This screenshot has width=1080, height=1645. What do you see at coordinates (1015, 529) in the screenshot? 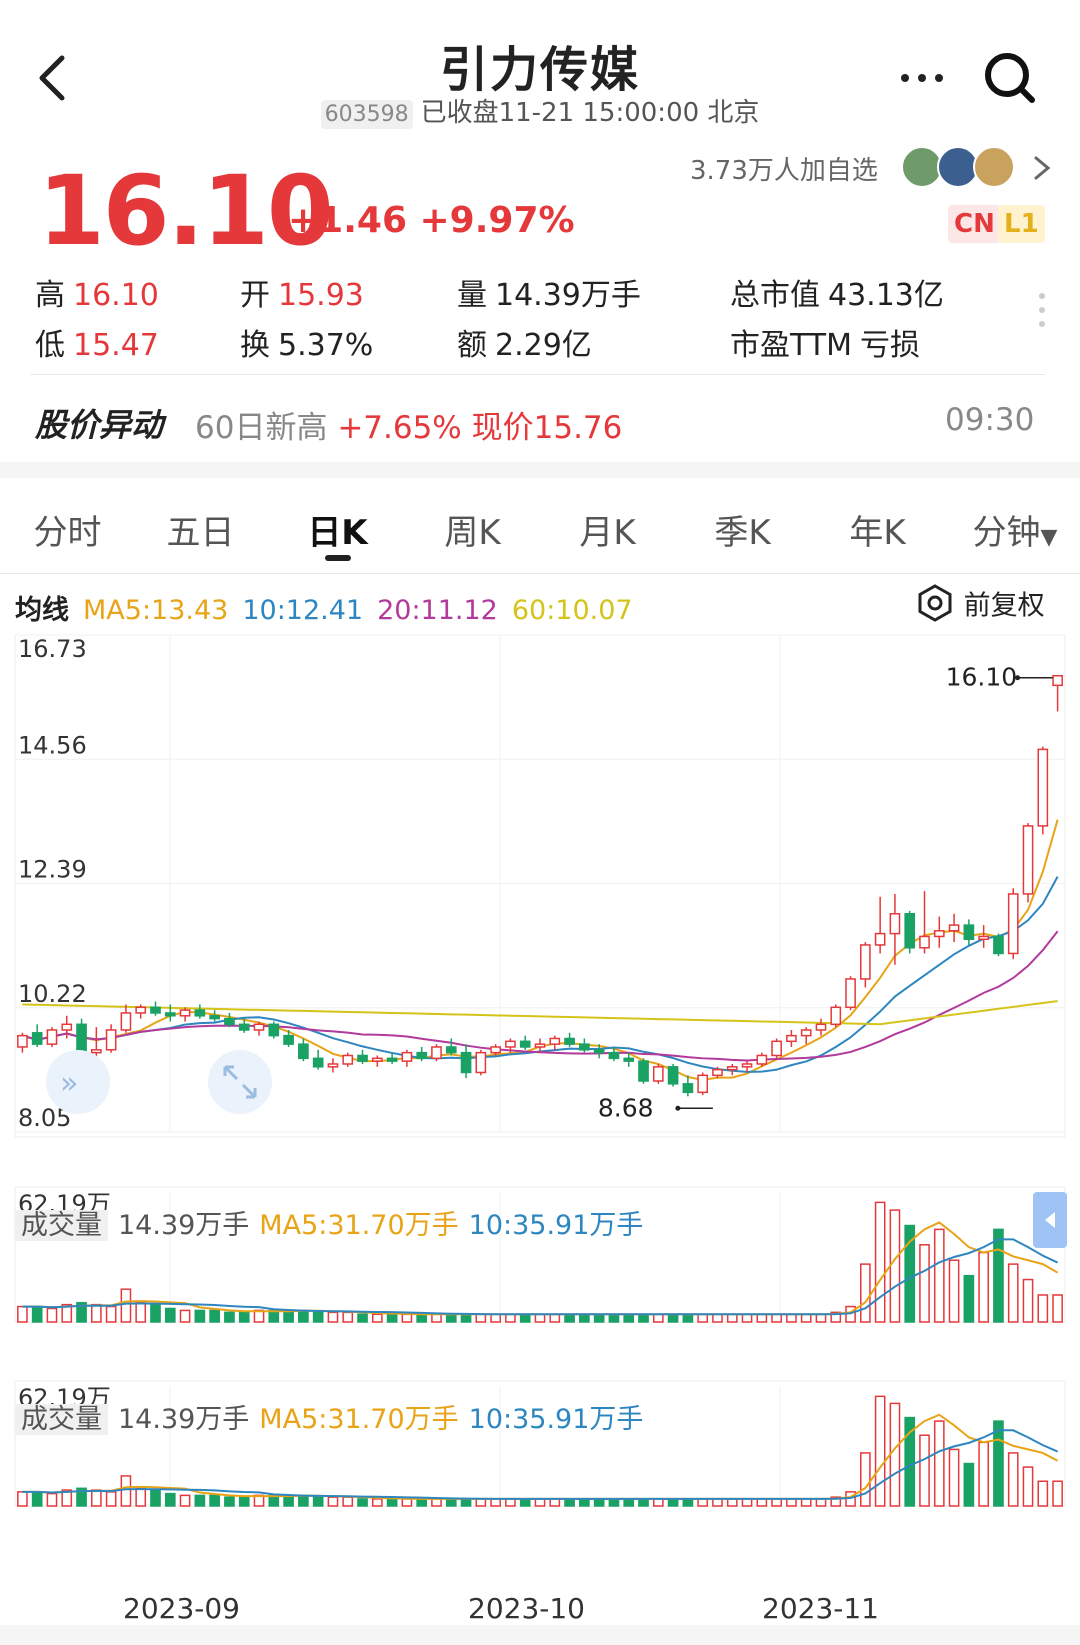
I see `tab-minute: 分钟▼` at bounding box center [1015, 529].